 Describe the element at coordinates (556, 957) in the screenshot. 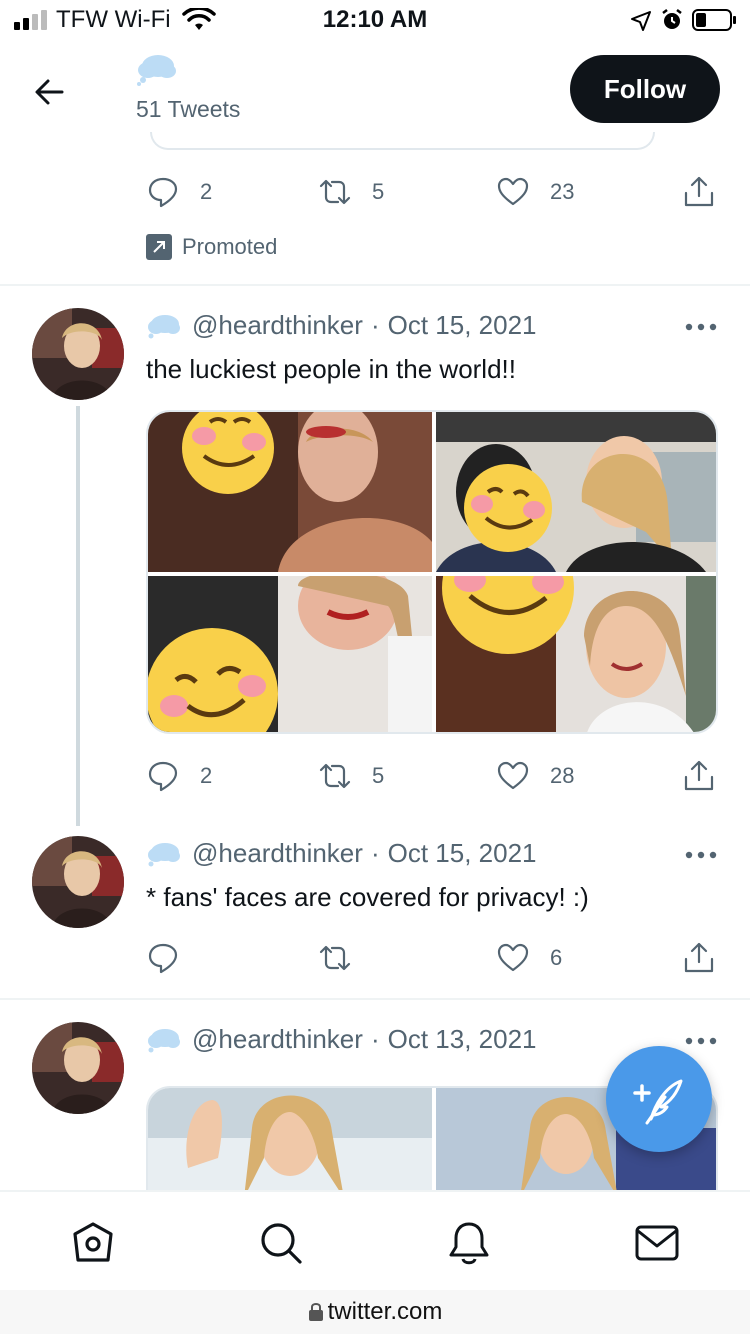

I see `like-count: 6` at that location.